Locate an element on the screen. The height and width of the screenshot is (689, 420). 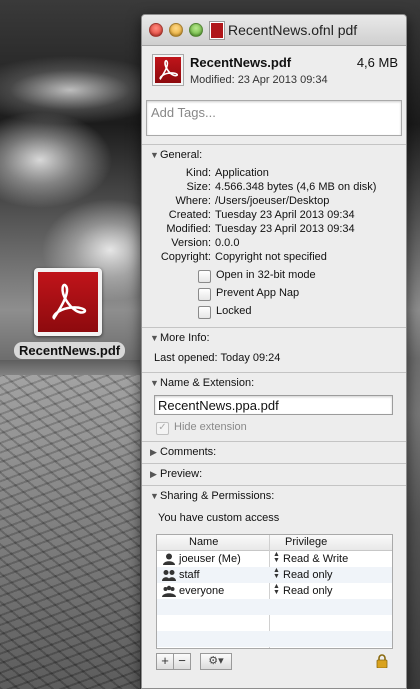
file-size: 4,6 MB is located at coordinates (377, 62).